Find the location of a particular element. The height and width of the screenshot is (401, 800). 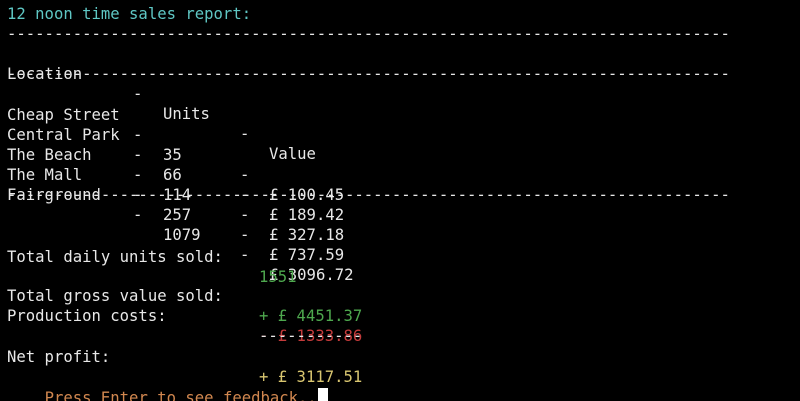

production-costs-row: Production costs: - £ 1333.86 is located at coordinates (397, 315).